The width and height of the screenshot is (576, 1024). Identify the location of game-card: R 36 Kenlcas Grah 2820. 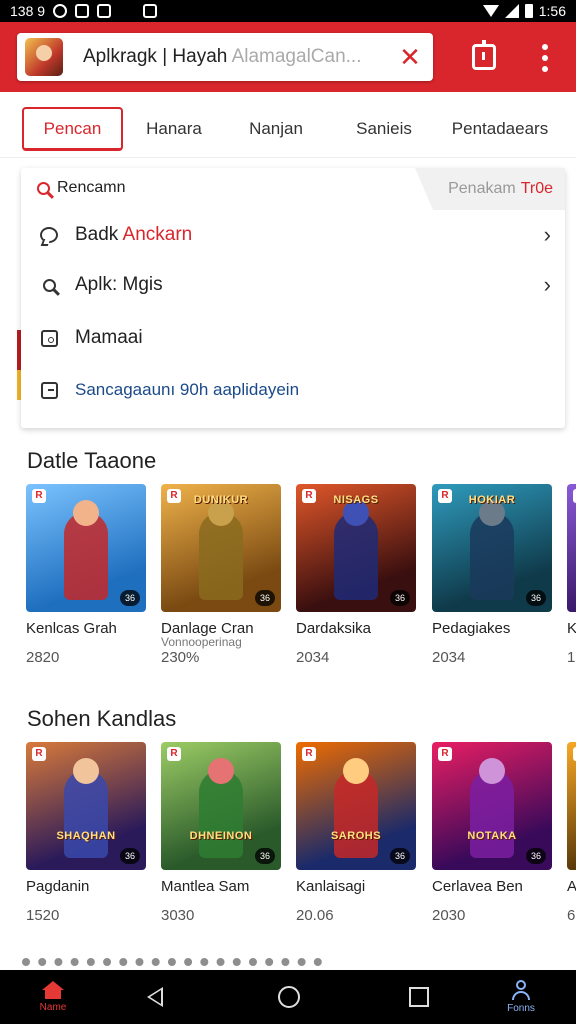
(86, 575).